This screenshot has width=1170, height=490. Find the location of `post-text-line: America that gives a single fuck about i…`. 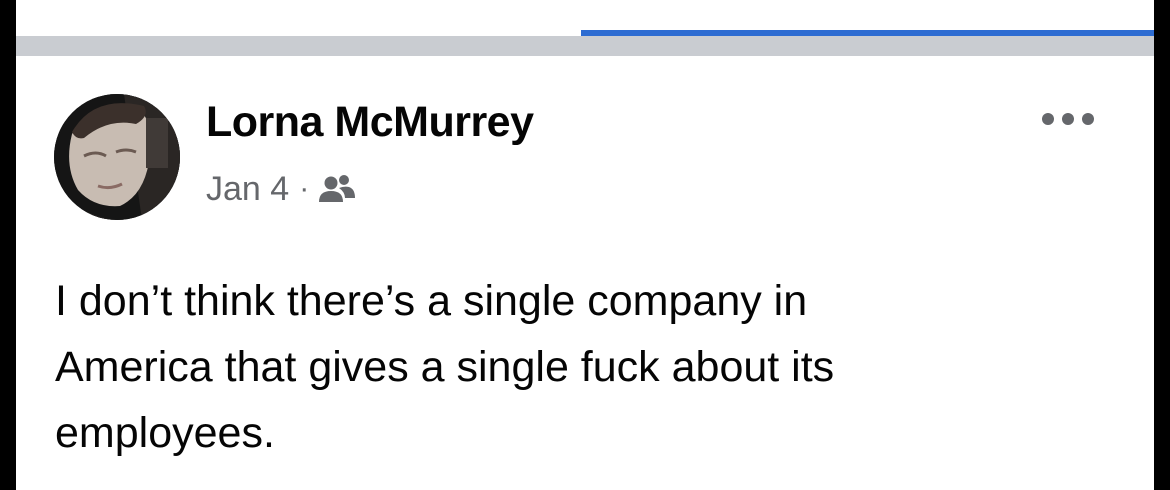

post-text-line: America that gives a single fuck about i… is located at coordinates (445, 367).